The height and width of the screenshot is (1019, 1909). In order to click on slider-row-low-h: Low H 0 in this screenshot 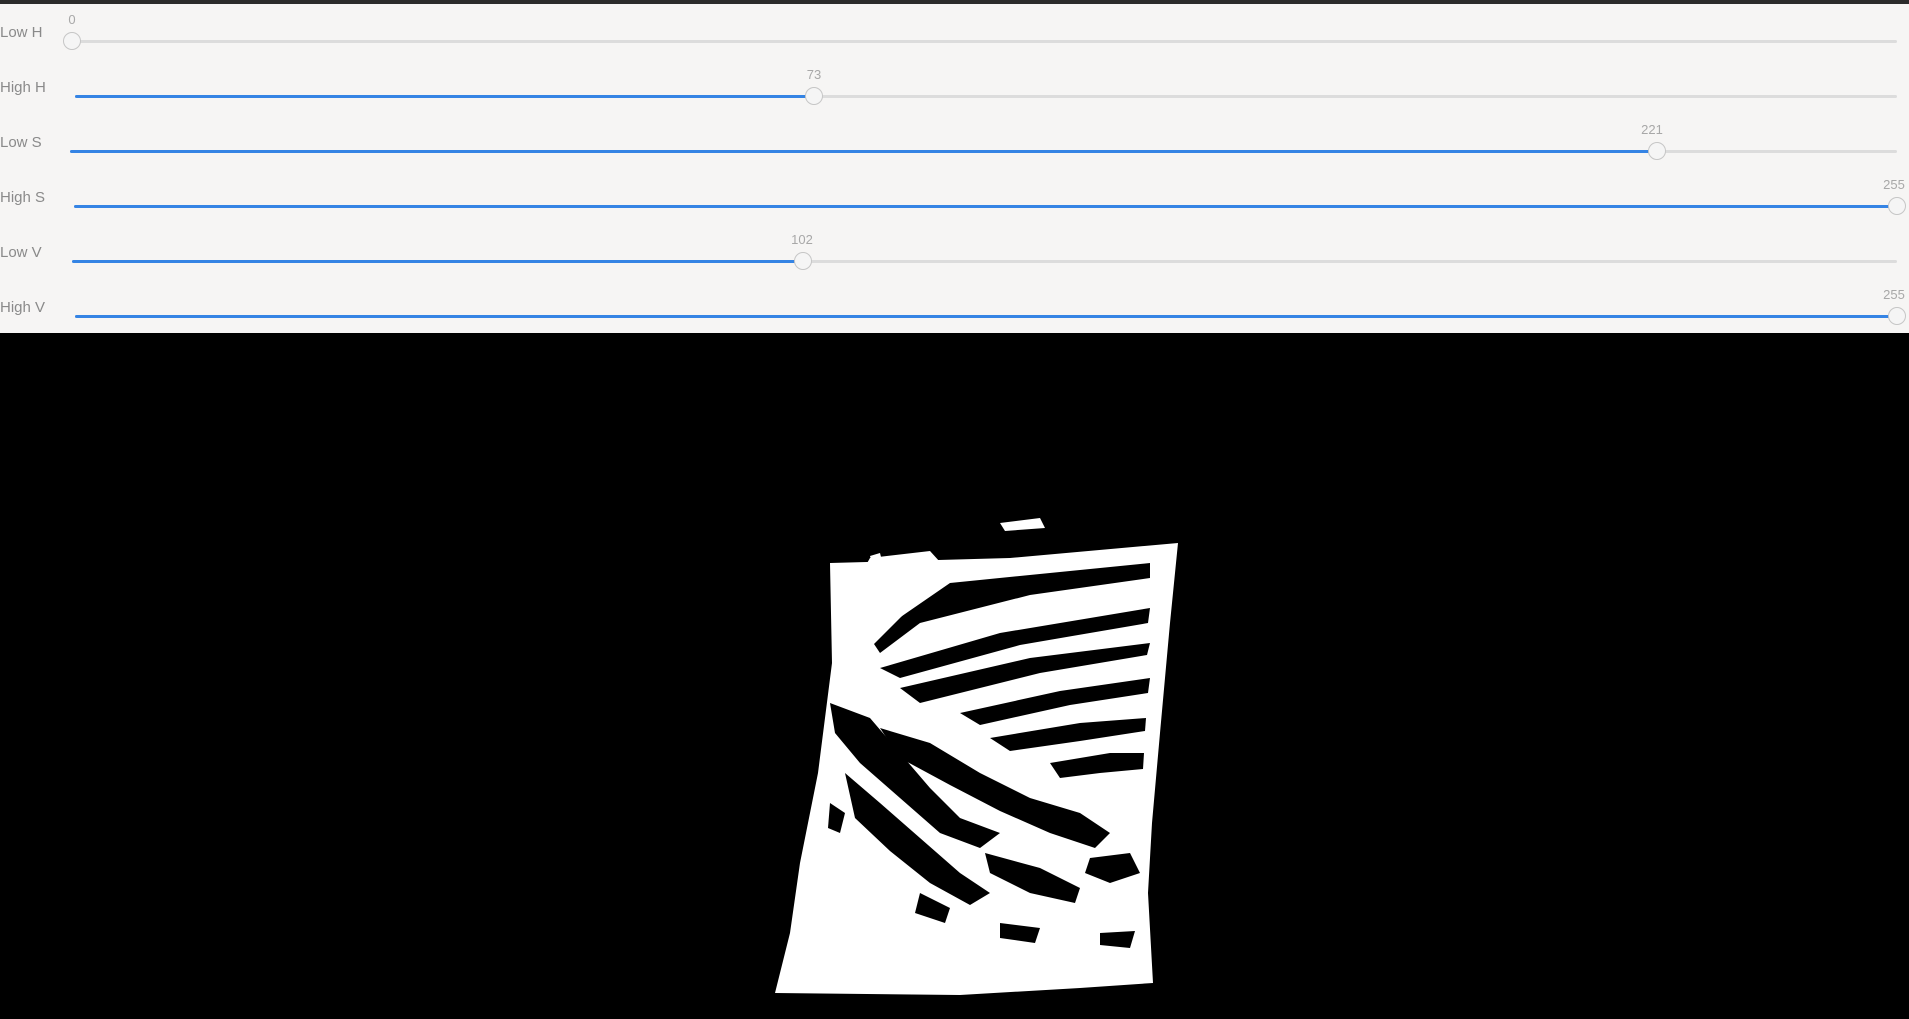, I will do `click(954, 31)`.